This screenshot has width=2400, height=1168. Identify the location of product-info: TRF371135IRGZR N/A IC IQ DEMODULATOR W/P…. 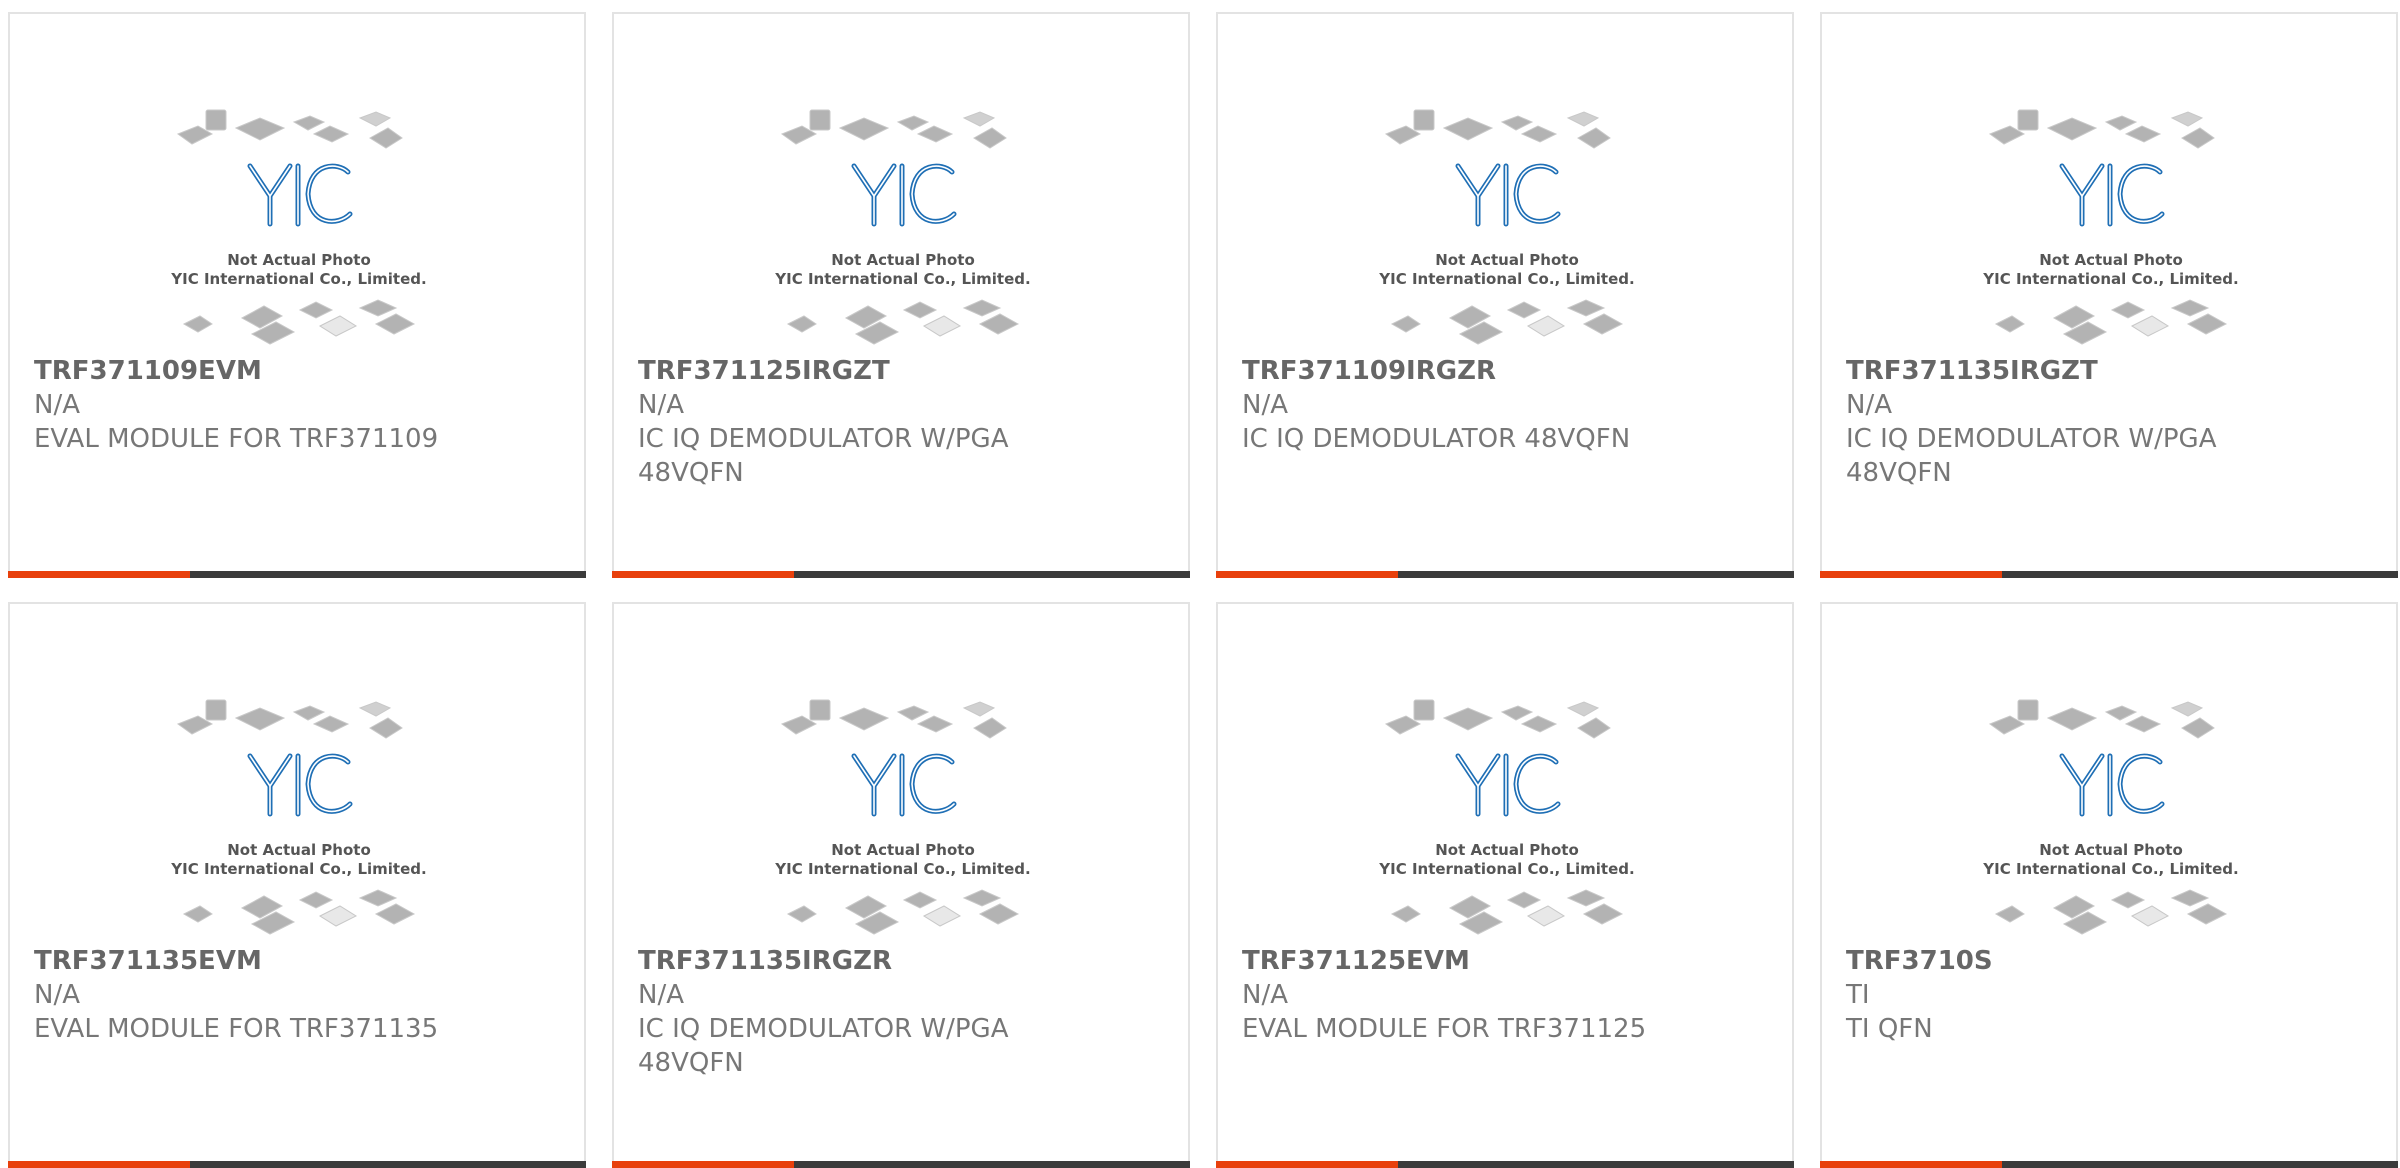
(901, 1012).